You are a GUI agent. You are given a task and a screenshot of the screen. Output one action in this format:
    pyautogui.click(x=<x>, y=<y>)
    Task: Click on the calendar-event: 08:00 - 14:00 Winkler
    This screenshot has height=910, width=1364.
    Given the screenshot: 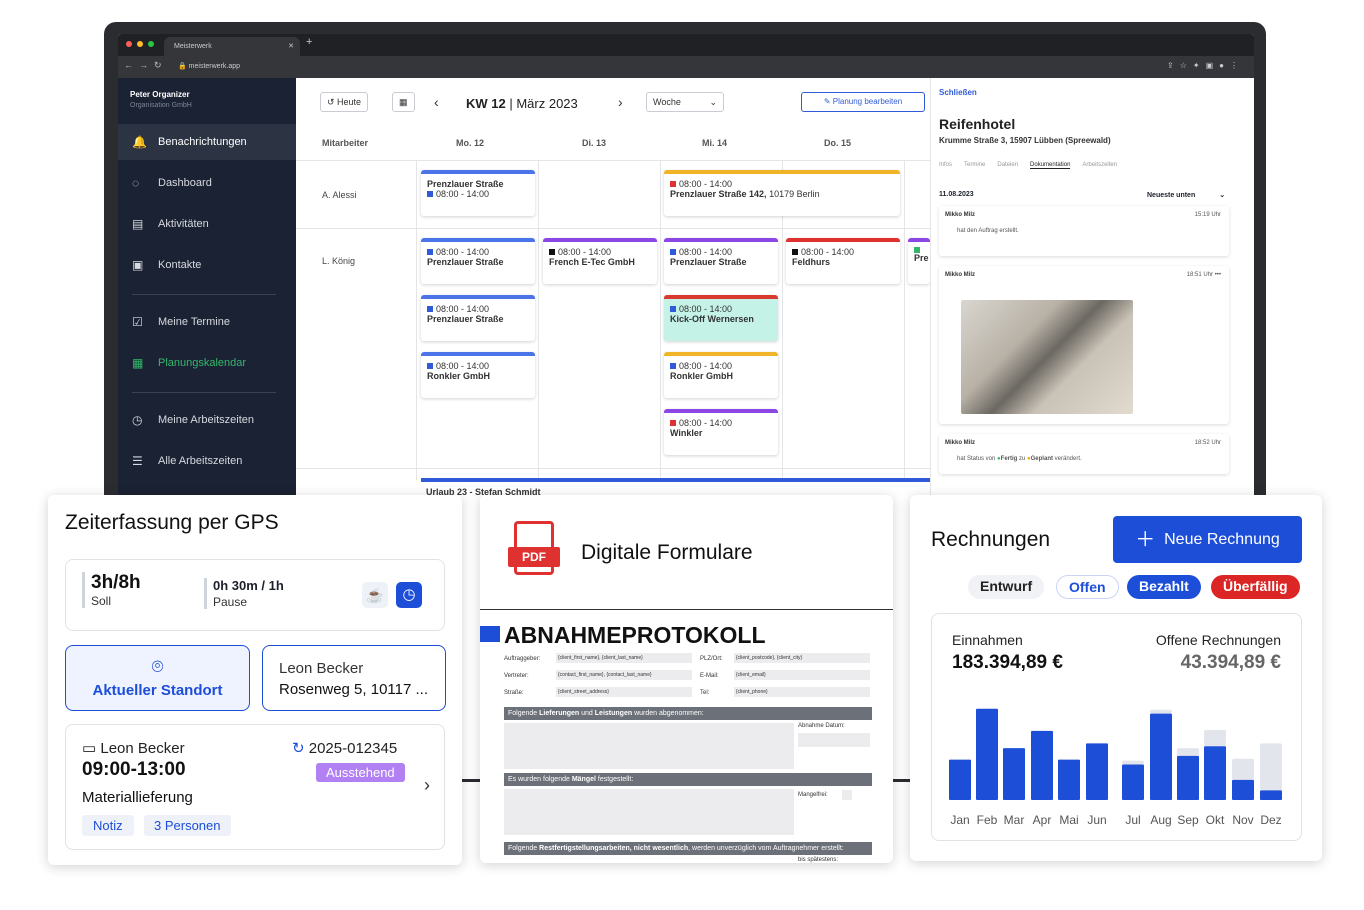 What is the action you would take?
    pyautogui.click(x=721, y=432)
    